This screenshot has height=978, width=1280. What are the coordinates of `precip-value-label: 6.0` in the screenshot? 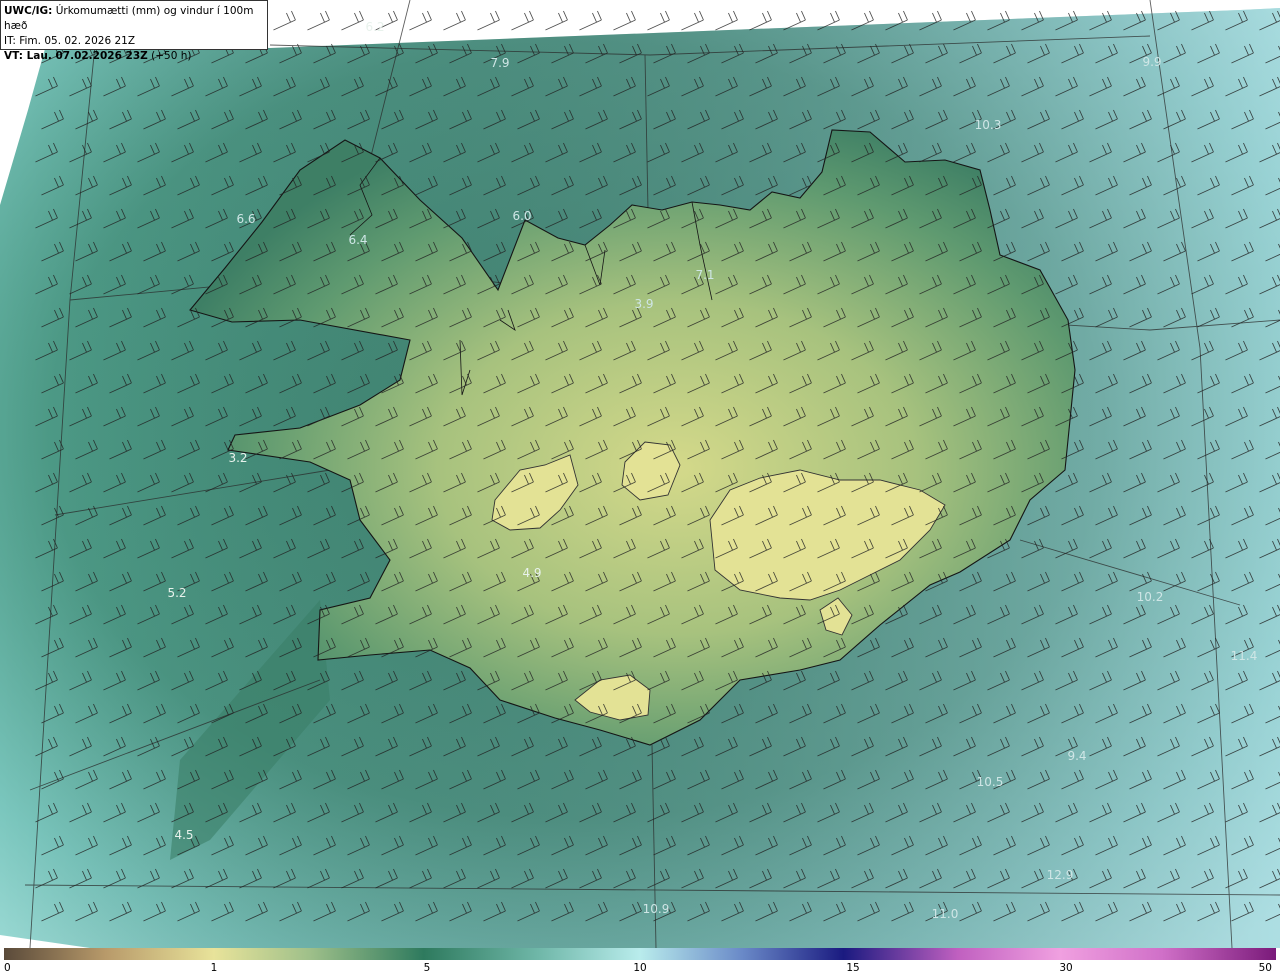 It's located at (521, 216).